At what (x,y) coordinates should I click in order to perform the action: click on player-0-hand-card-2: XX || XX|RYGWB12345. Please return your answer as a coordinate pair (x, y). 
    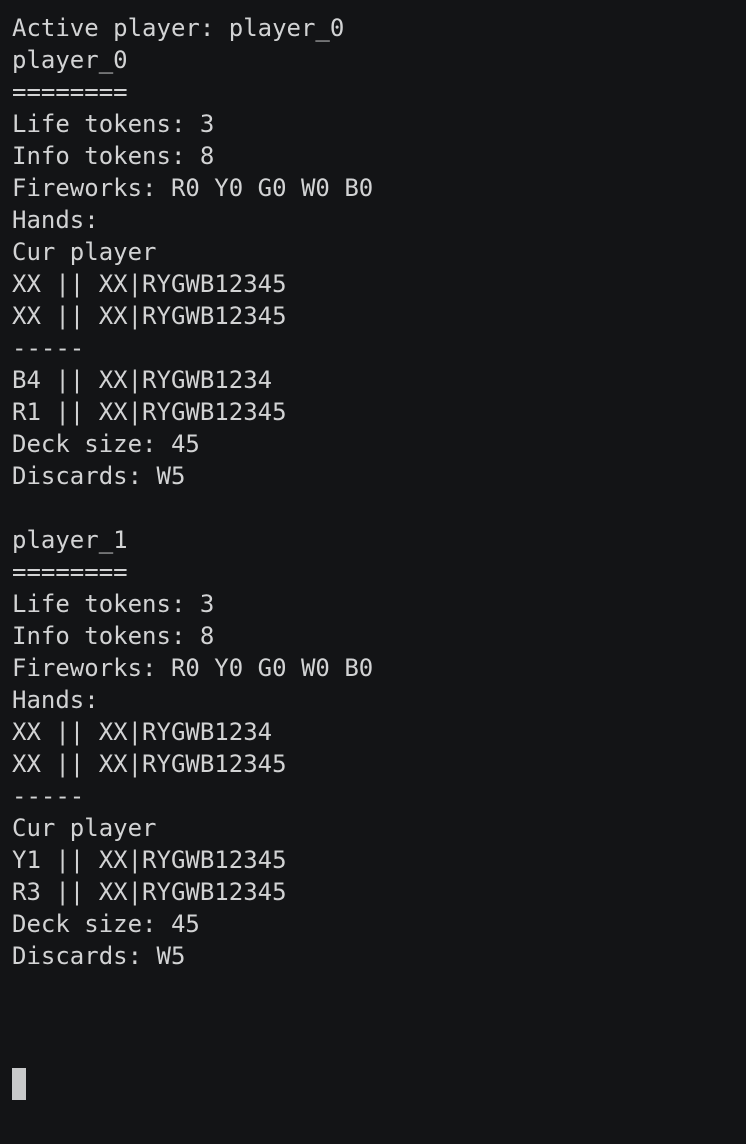
    Looking at the image, I should click on (149, 316).